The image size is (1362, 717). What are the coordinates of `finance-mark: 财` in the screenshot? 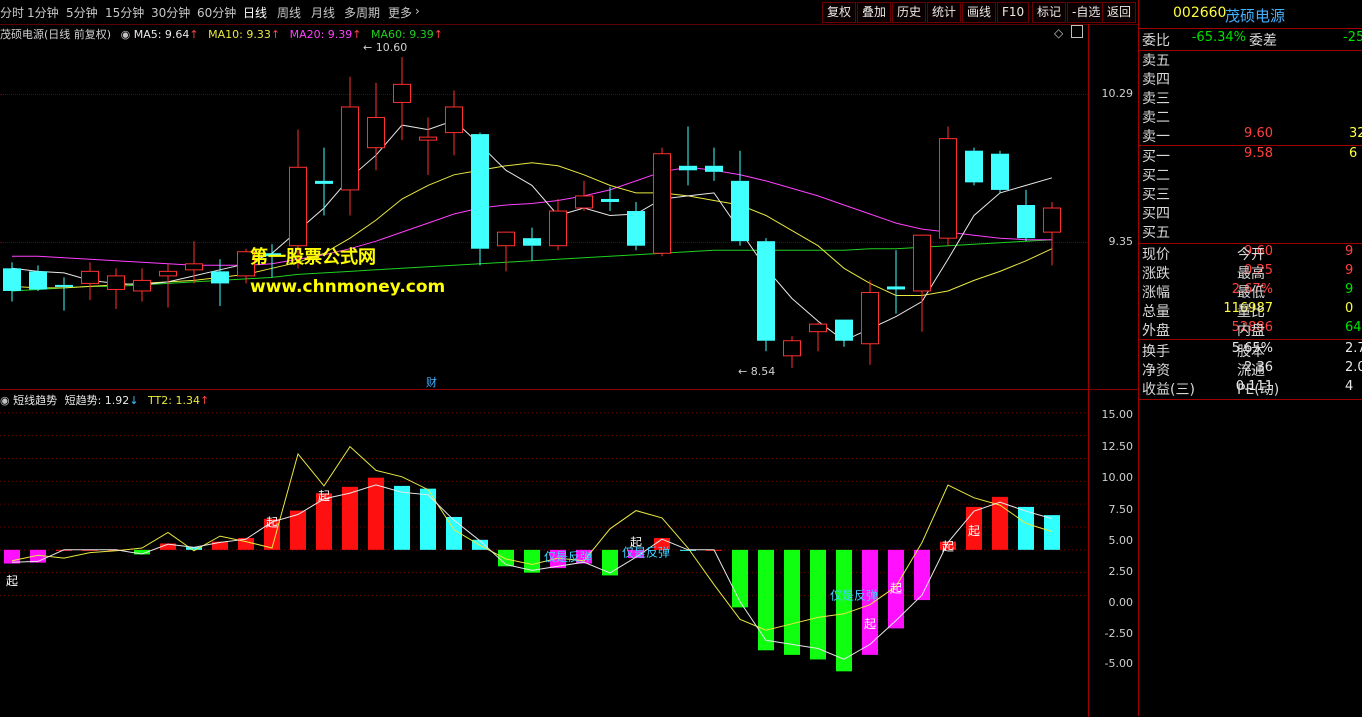 It's located at (431, 382).